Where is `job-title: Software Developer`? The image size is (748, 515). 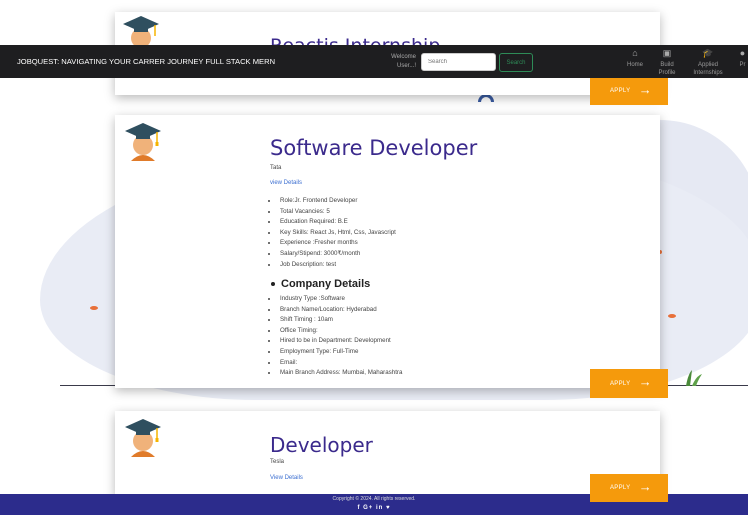 job-title: Software Developer is located at coordinates (374, 148).